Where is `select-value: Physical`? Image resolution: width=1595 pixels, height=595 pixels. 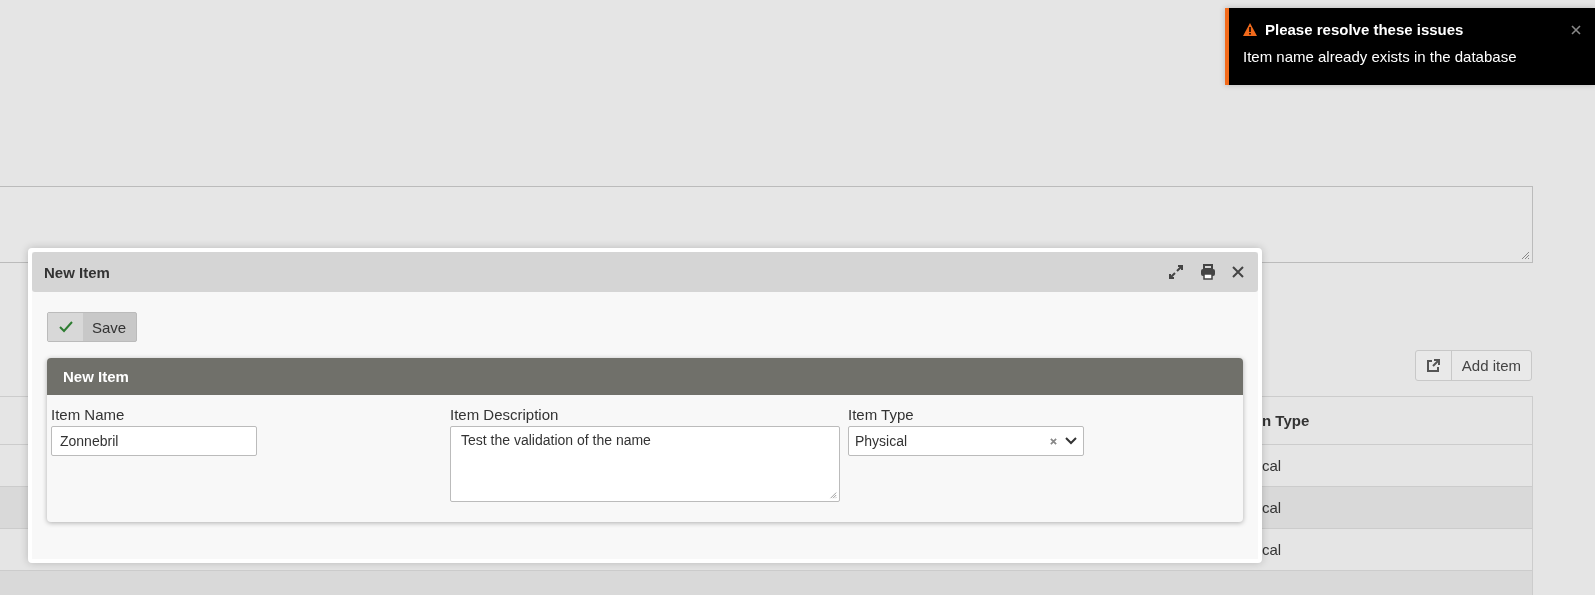 select-value: Physical is located at coordinates (882, 441).